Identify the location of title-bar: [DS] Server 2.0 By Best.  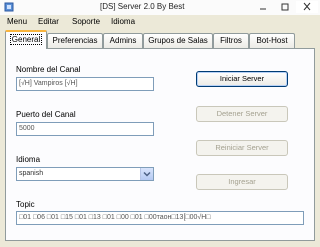
(160, 8).